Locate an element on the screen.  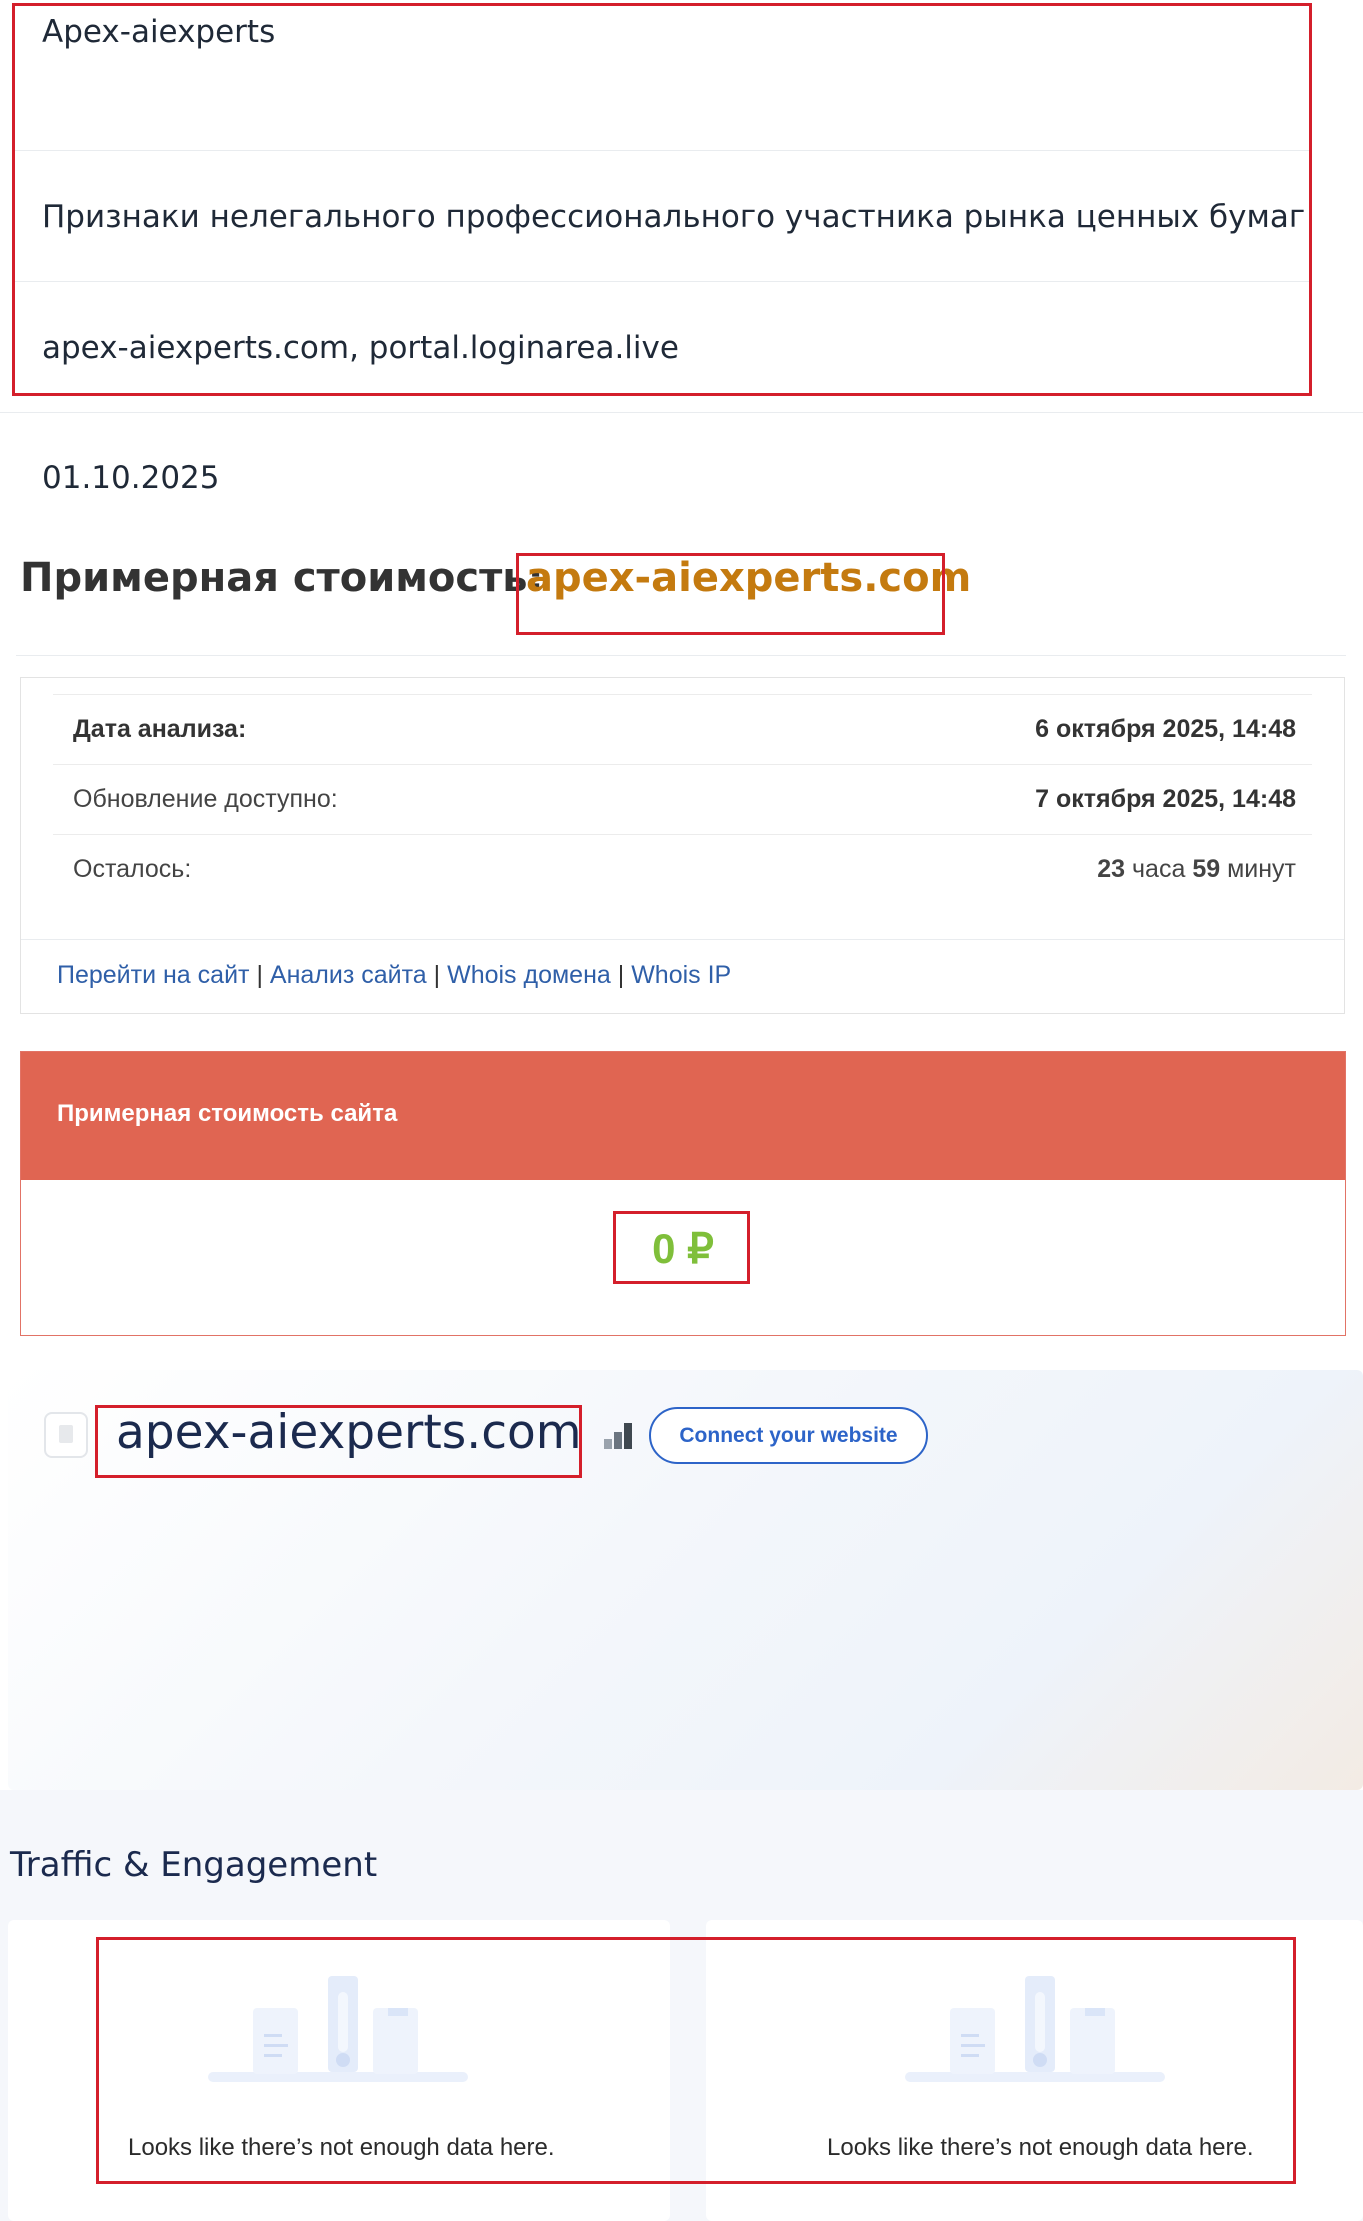
site-cost-card: Примерная стоимость сайта 0 ₽ is located at coordinates (683, 1193).